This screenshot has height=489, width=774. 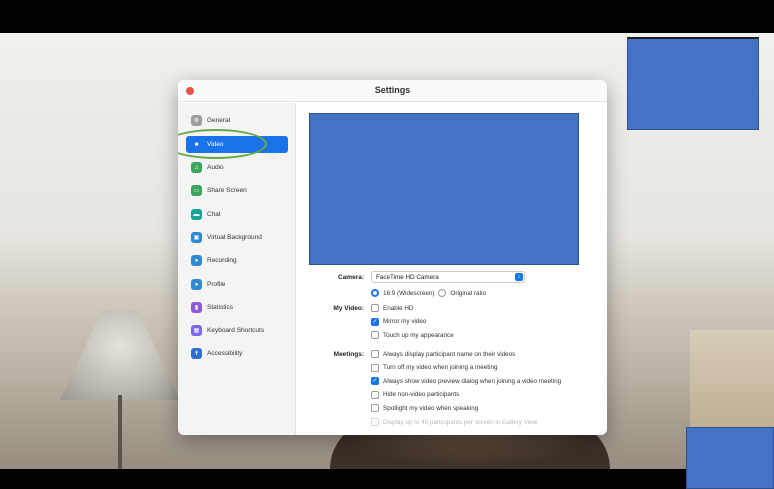 I want to click on bottom-letterbox-bar, so click(x=387, y=479).